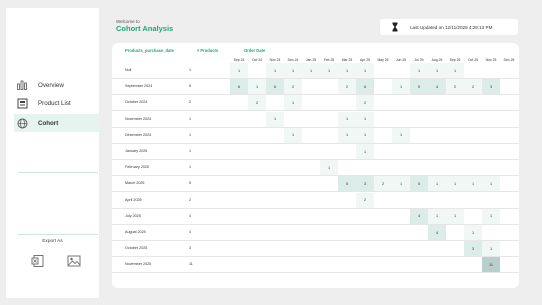 The image size is (542, 305). What do you see at coordinates (491, 87) in the screenshot?
I see `cohort-cell: 3` at bounding box center [491, 87].